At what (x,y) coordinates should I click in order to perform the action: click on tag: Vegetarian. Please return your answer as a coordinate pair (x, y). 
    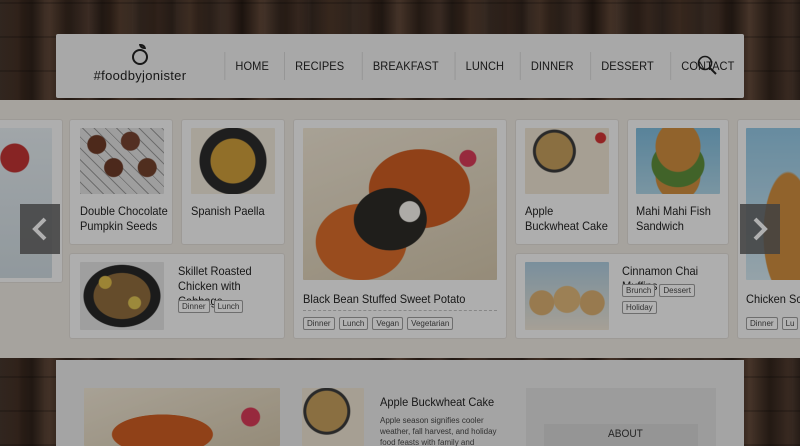
    Looking at the image, I should click on (430, 323).